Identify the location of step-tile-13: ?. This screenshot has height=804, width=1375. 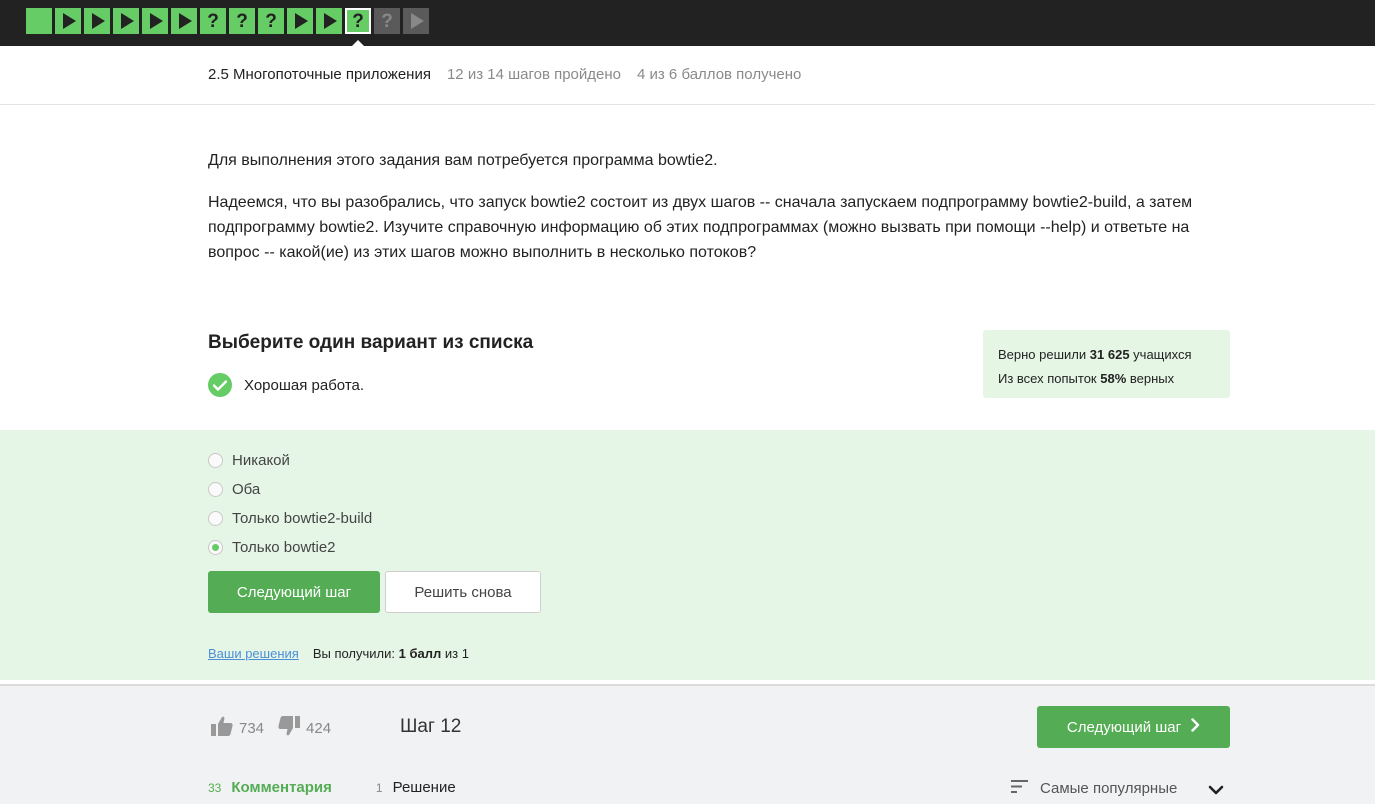
(387, 21).